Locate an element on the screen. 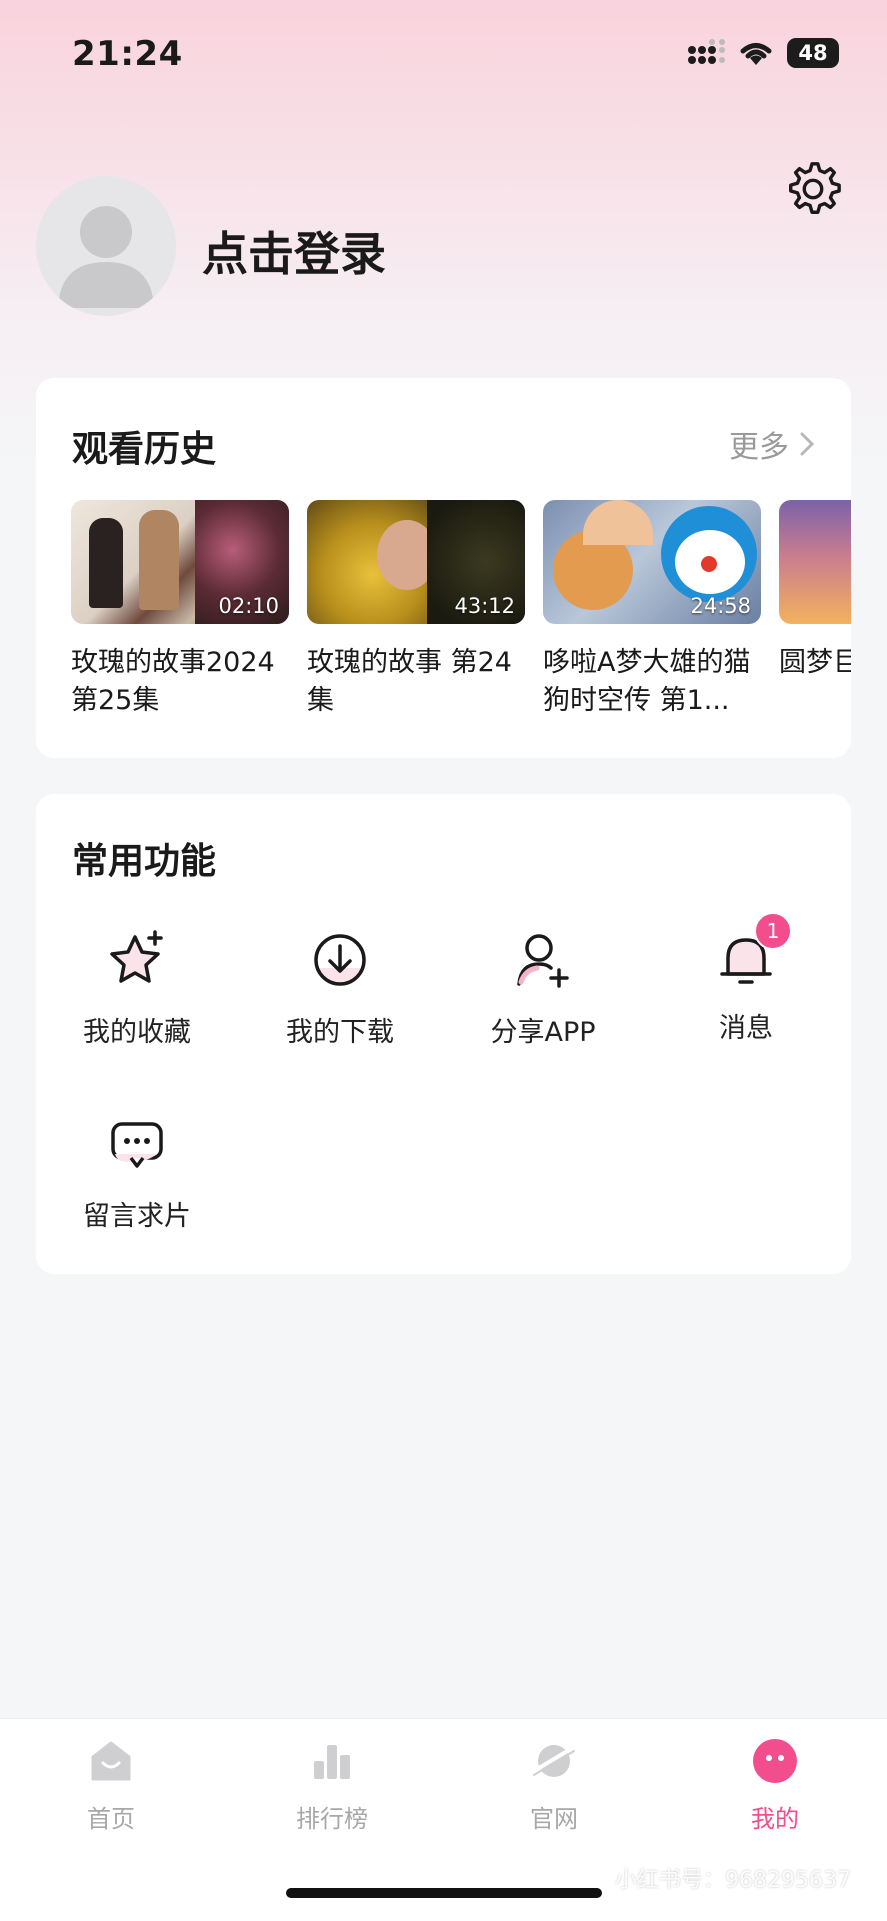  video-duration: 43:12 is located at coordinates (484, 606).